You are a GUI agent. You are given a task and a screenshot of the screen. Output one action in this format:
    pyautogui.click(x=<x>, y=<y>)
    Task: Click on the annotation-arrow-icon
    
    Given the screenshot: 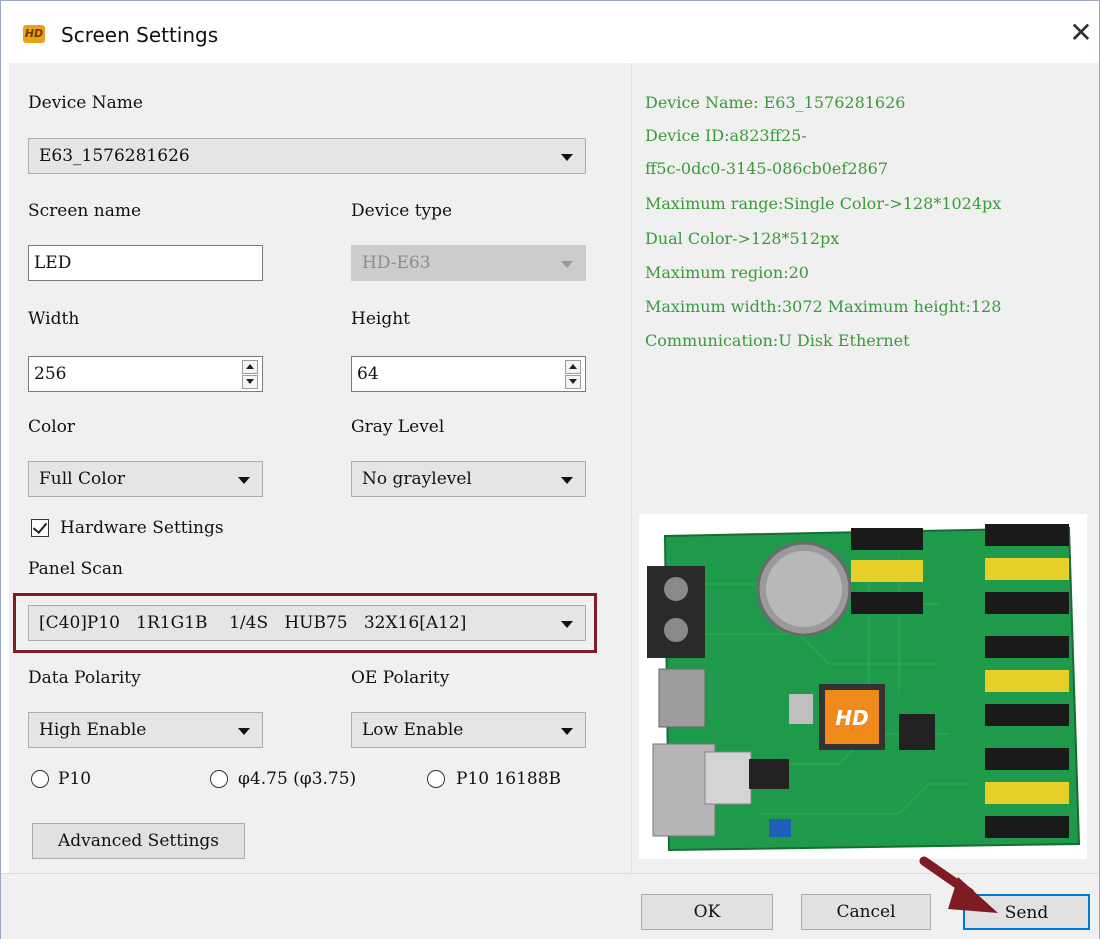 What is the action you would take?
    pyautogui.click(x=958, y=884)
    